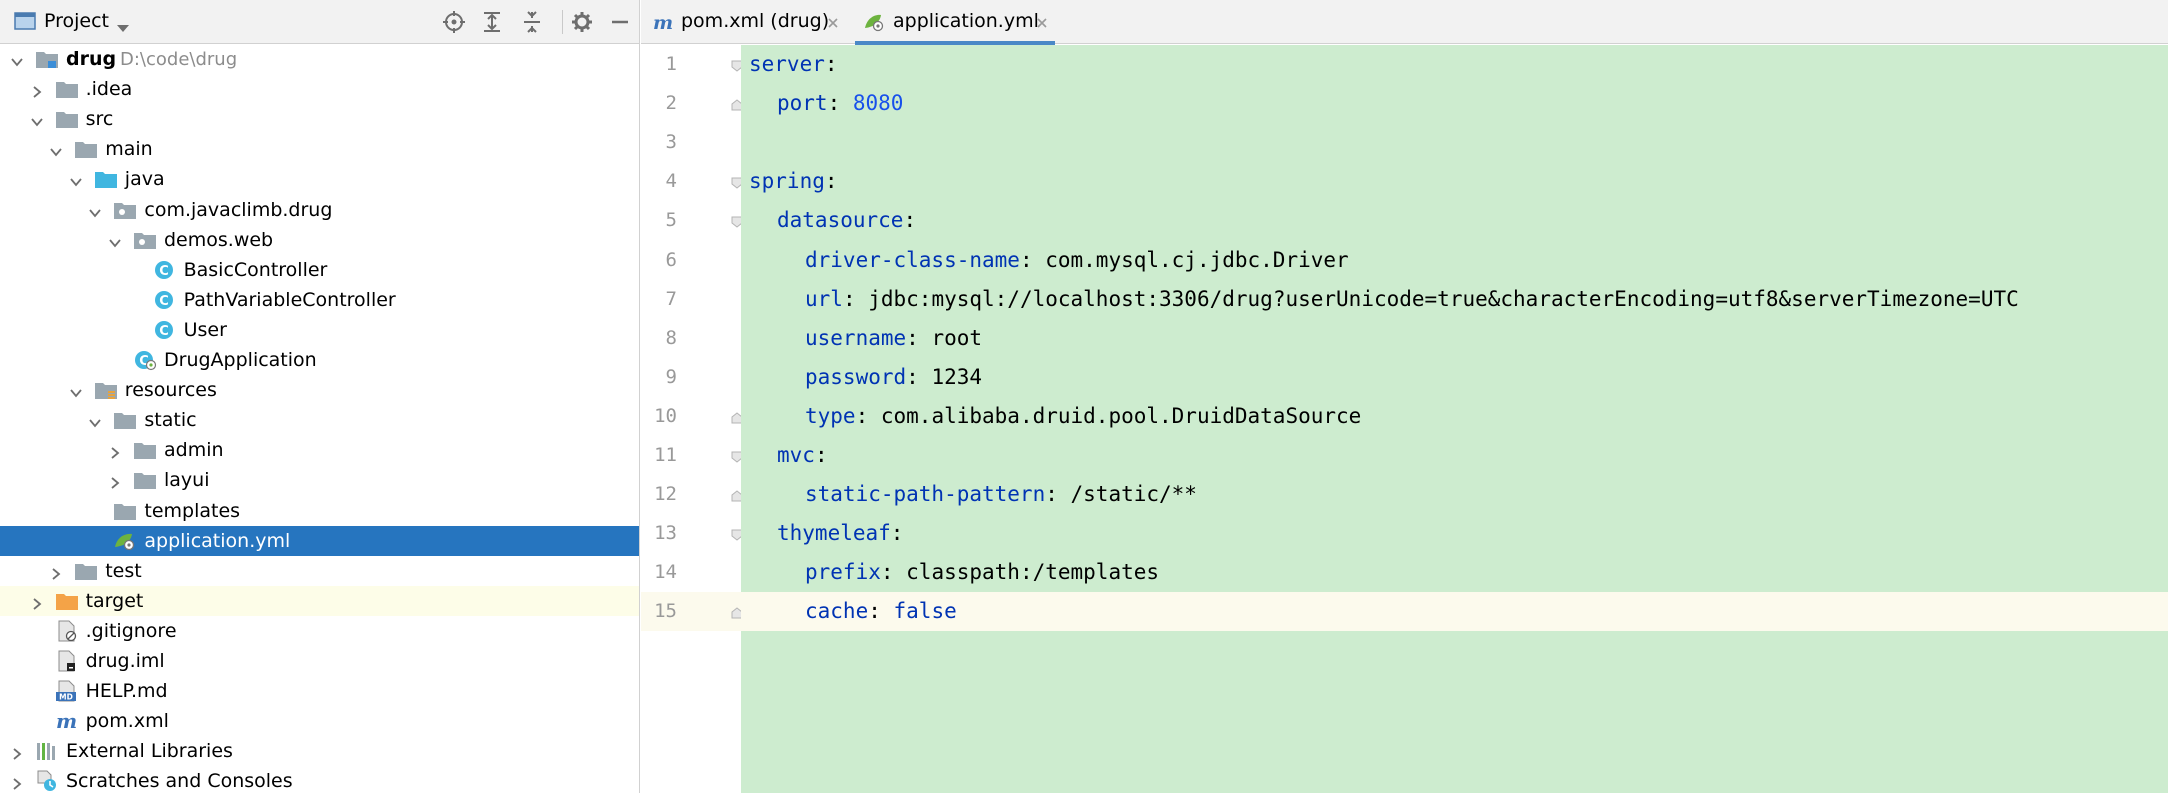  What do you see at coordinates (454, 22) in the screenshot?
I see `locate-file-button` at bounding box center [454, 22].